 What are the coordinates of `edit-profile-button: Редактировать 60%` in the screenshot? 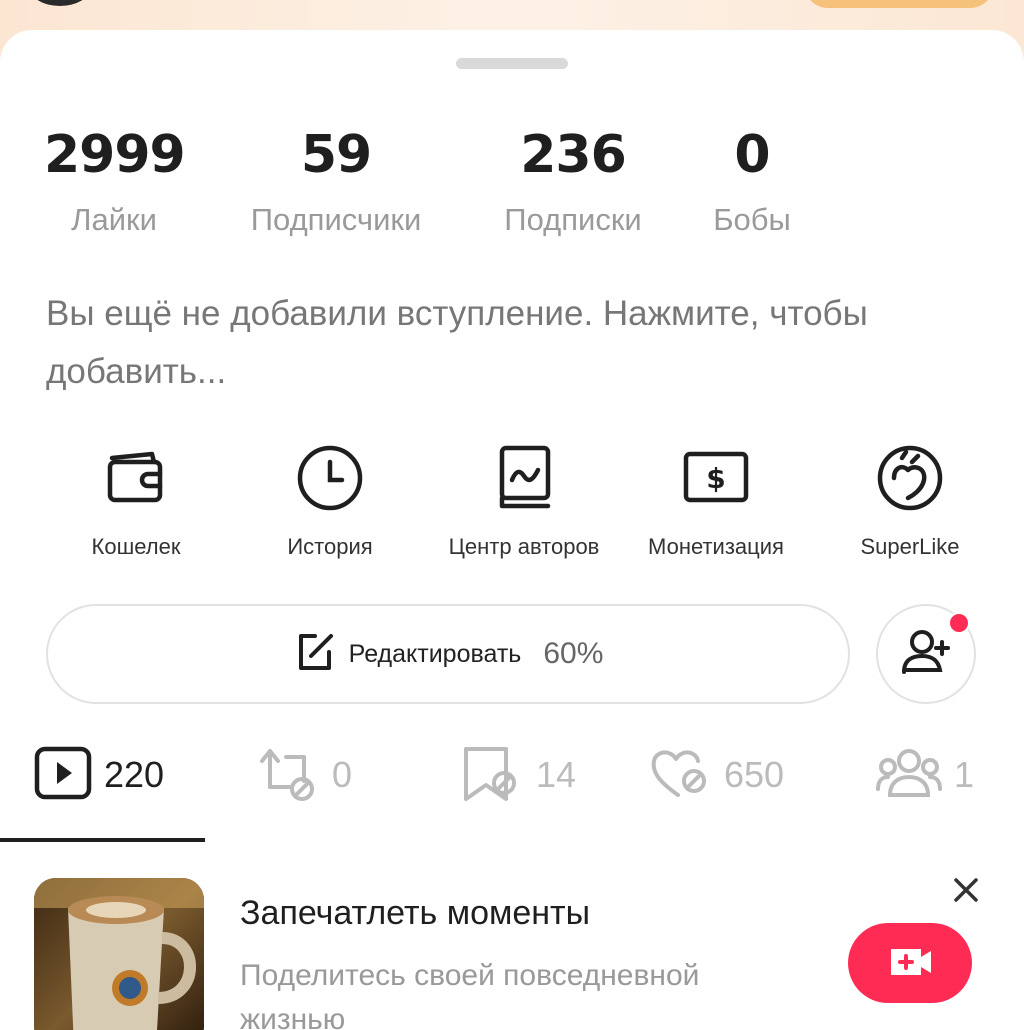 It's located at (448, 654).